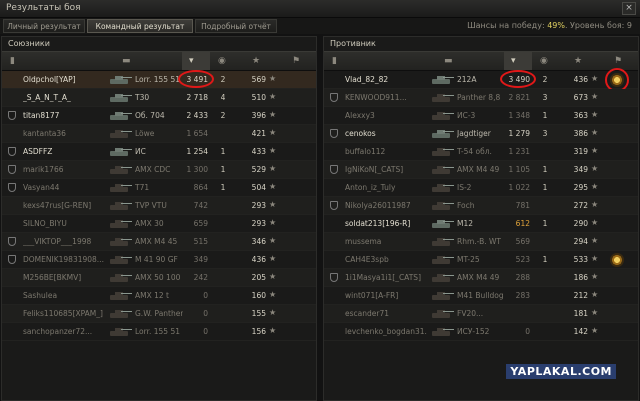 This screenshot has height=401, width=640. What do you see at coordinates (159, 206) in the screenshot?
I see `player-row: kexs47rus[G-REN] TVP VTU 742 293 ★` at bounding box center [159, 206].